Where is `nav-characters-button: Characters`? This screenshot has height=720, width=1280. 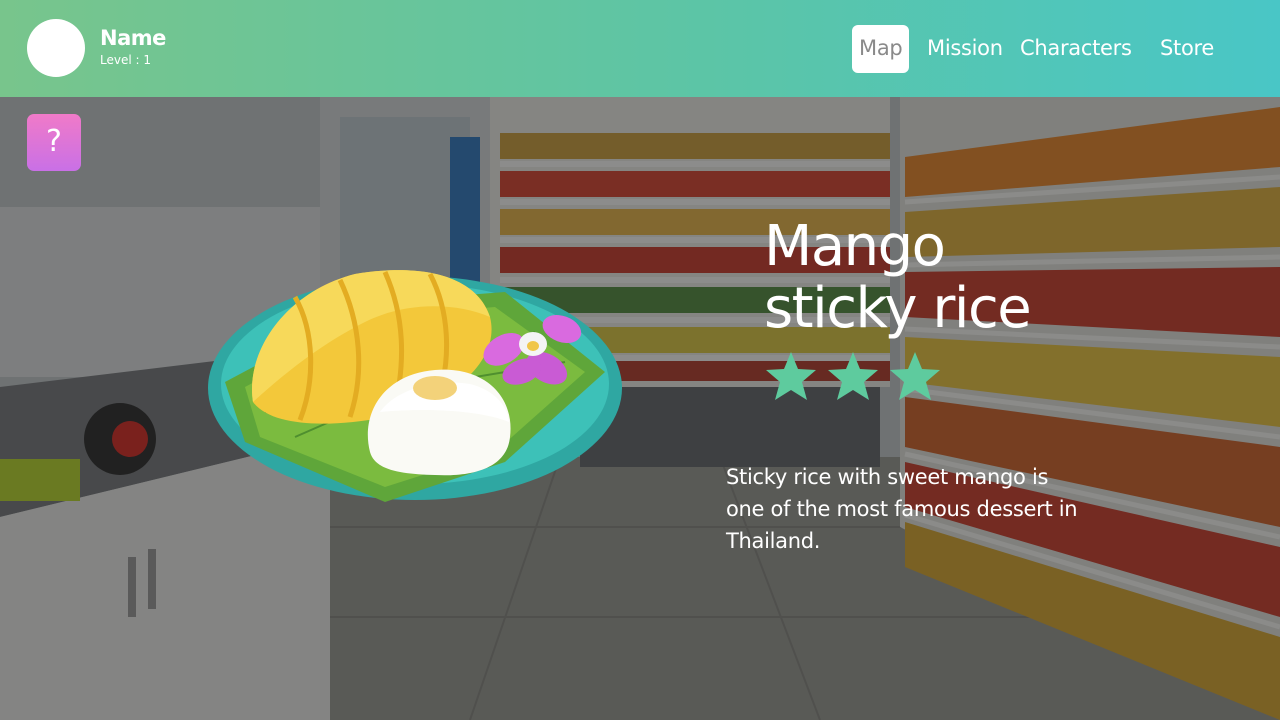
nav-characters-button: Characters is located at coordinates (1076, 49).